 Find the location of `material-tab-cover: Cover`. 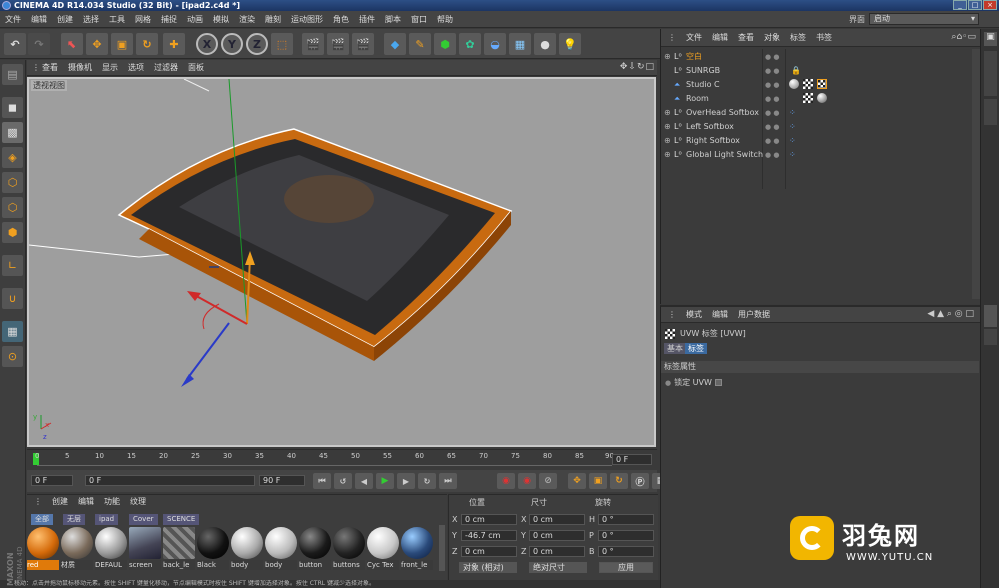

material-tab-cover: Cover is located at coordinates (143, 519).